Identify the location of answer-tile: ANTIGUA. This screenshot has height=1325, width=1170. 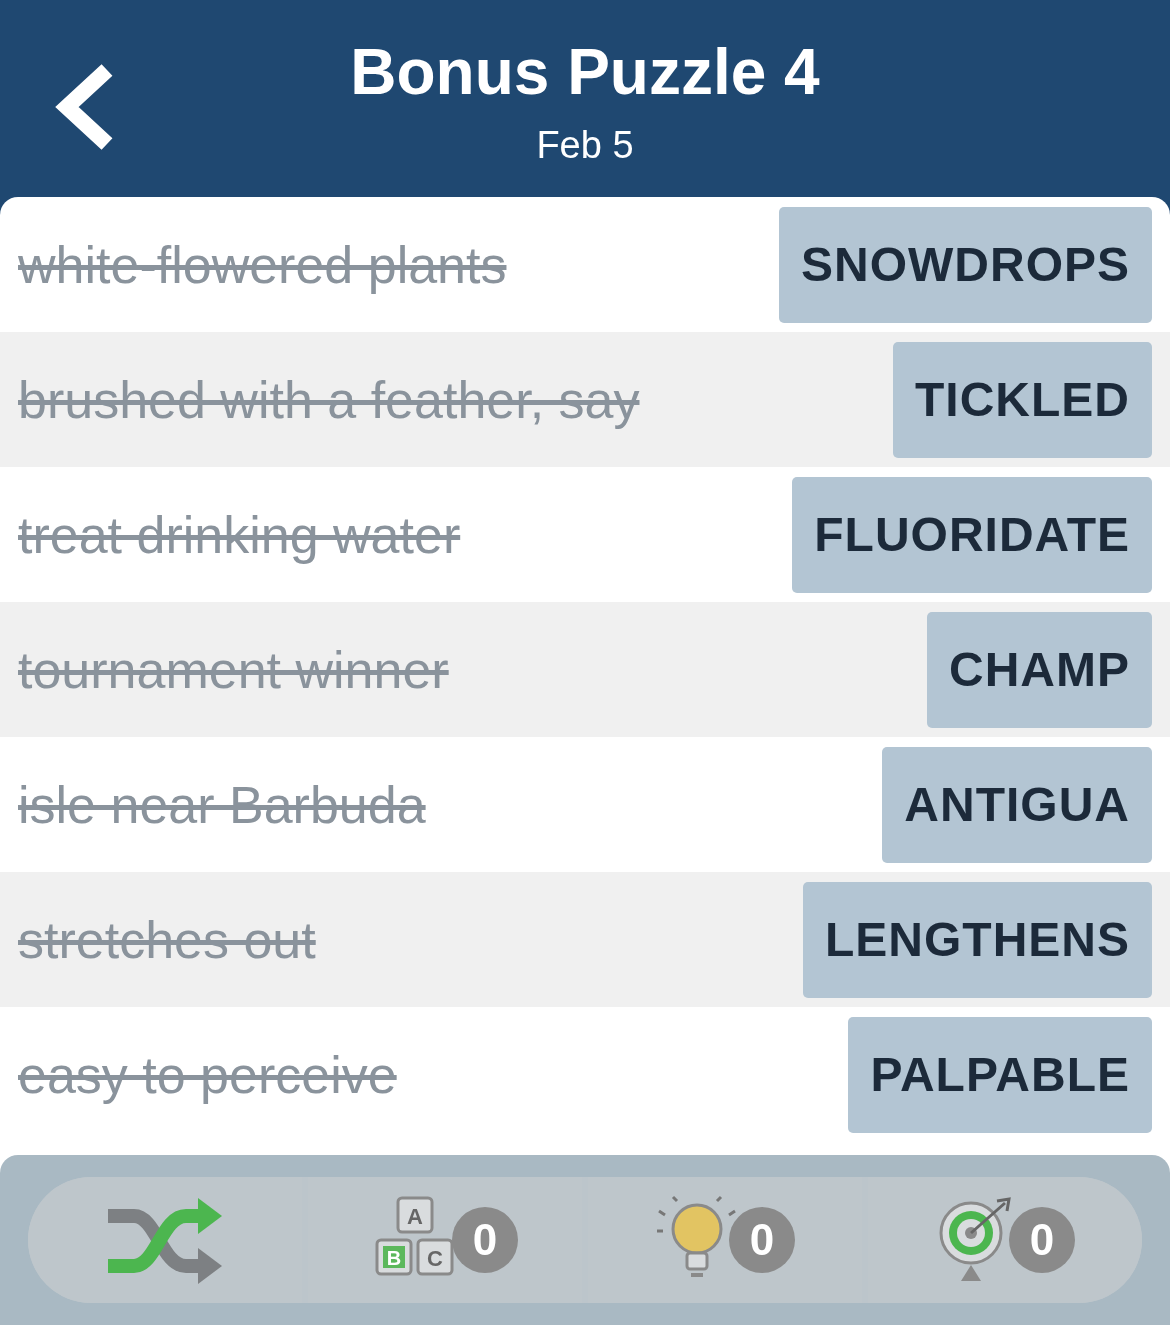
(1017, 804).